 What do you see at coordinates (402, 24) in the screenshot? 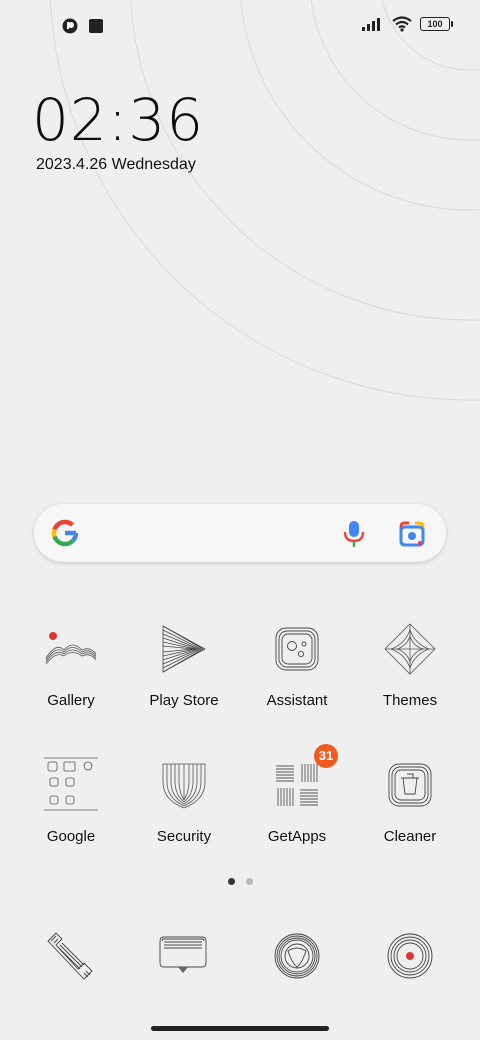
I see `wifi-icon` at bounding box center [402, 24].